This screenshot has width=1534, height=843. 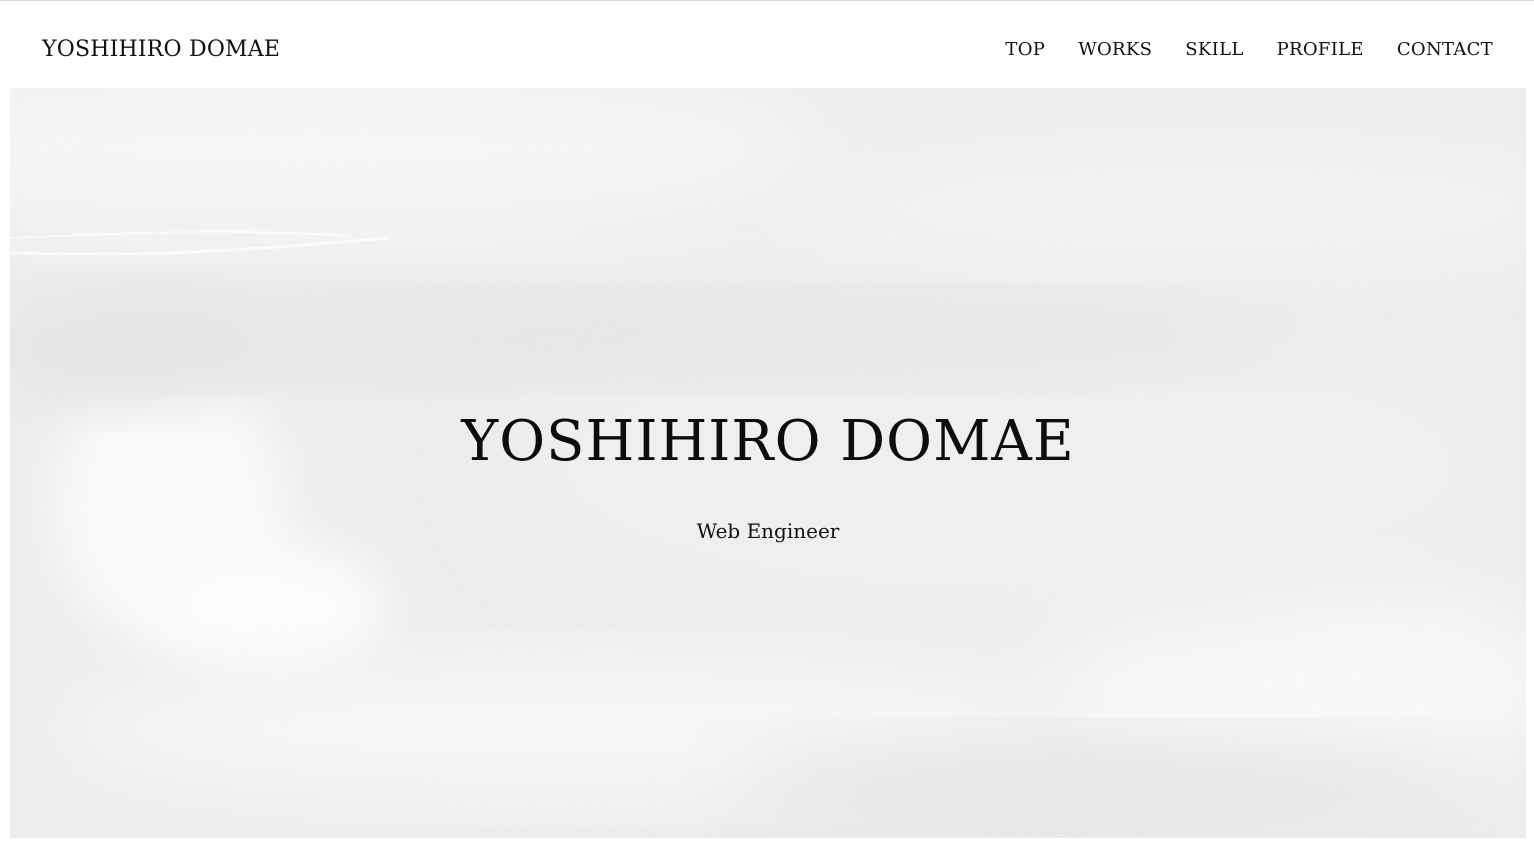 I want to click on nav-item-profile: PROFILE, so click(x=1320, y=50).